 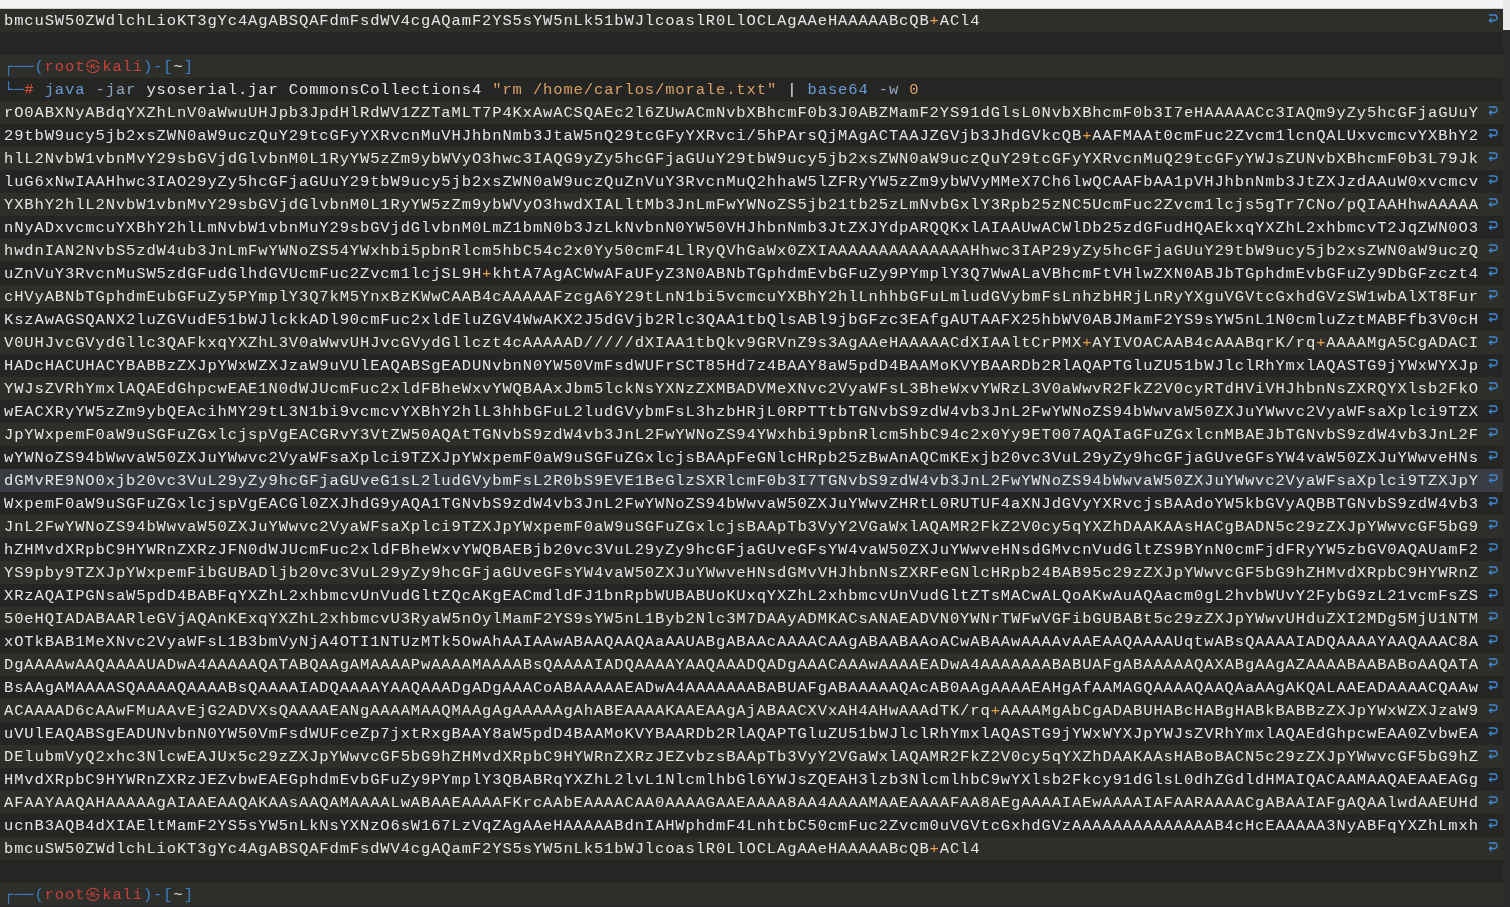 I want to click on output-line: HMvdXRpbC9HYWRnZXRzJEZvbwEAEGphdmEvbGFuZy9PYmplY3QBABRqYXZhL2lvL1NlcmlhbGl6YWJsZQEAH3lzb3NlcmlhbC9wYXlsb2Fkcy91dGlsL0dhZGdldHMAIQACAAMAAQAEAAEAGg, so click(x=741, y=779).